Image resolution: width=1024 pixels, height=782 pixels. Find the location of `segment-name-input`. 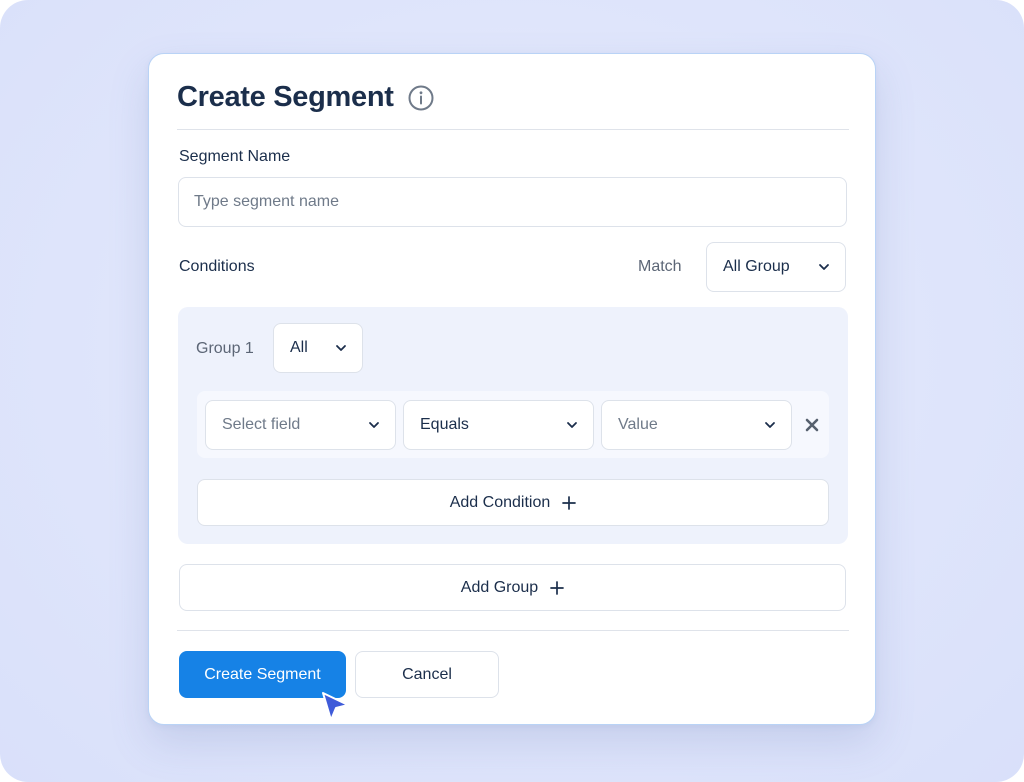

segment-name-input is located at coordinates (512, 202).